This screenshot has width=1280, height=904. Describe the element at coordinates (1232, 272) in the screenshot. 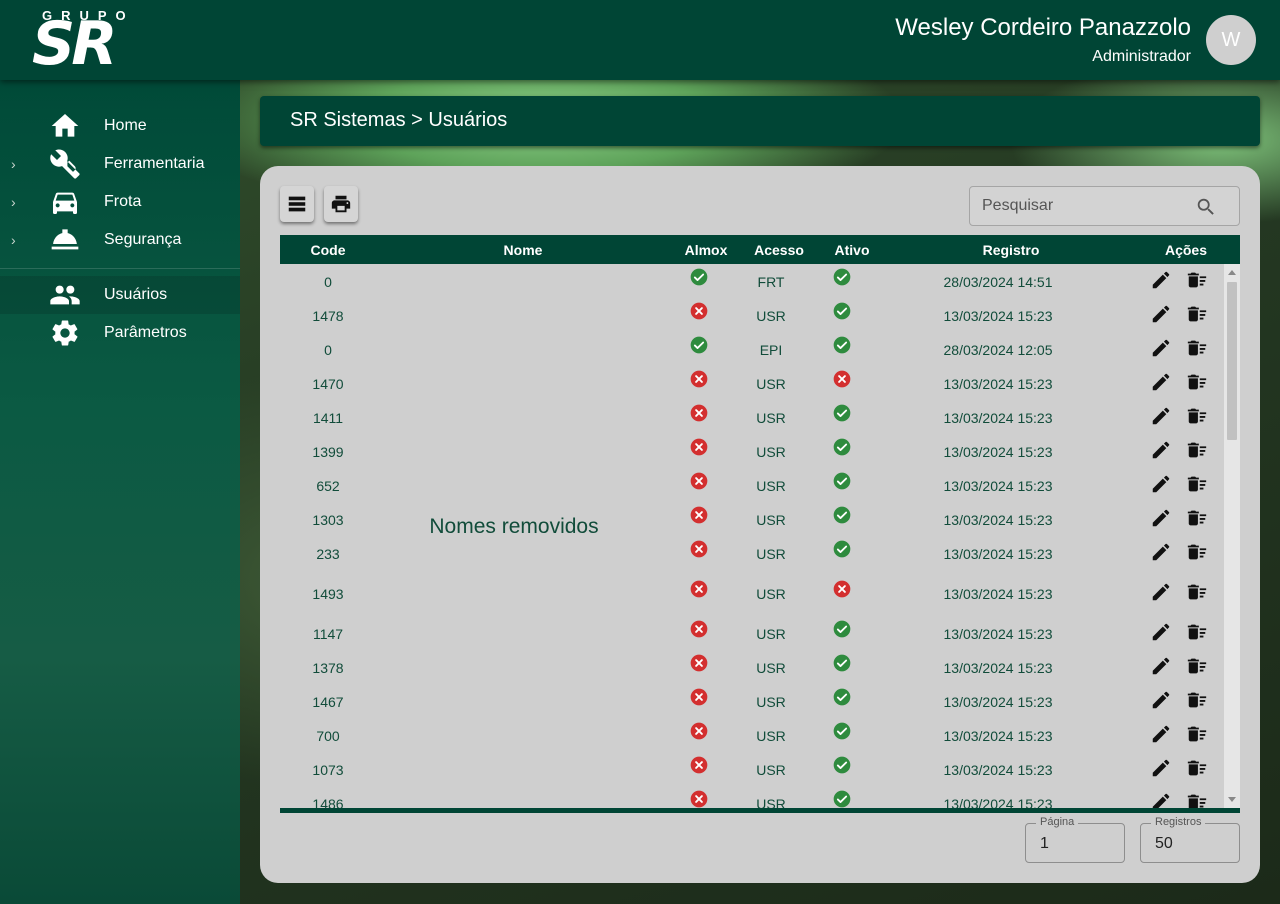

I see `scroll-up-icon` at that location.